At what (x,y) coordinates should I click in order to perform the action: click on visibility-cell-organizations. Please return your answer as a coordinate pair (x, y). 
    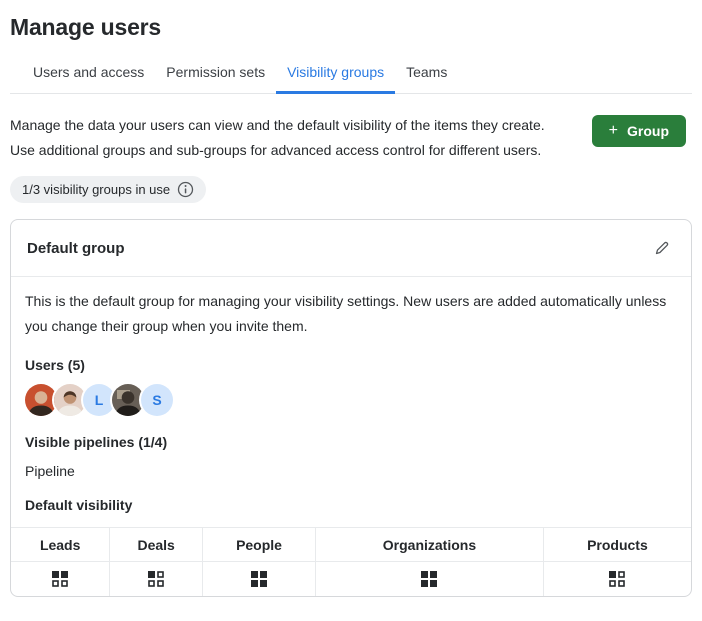
    Looking at the image, I should click on (429, 578).